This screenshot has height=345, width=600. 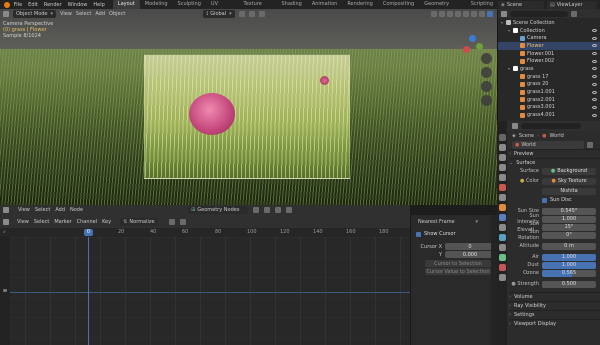 I want to click on outliner-item: grass2.001, so click(x=549, y=100).